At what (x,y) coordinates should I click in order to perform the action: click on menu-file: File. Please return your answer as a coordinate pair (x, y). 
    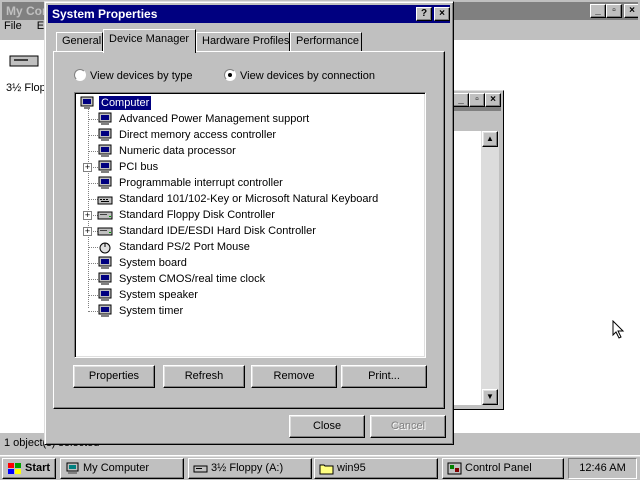
    Looking at the image, I should click on (13, 26).